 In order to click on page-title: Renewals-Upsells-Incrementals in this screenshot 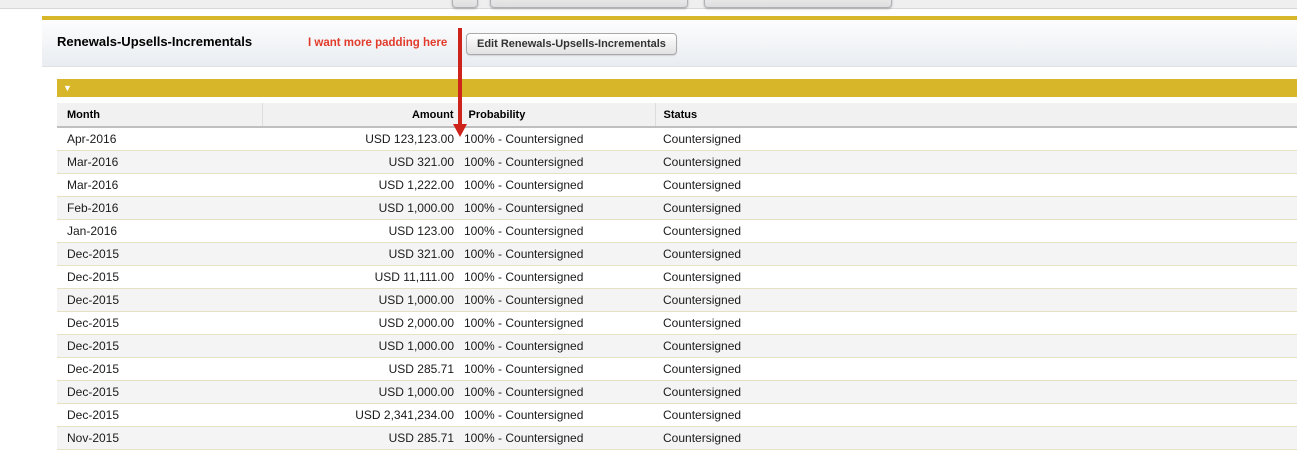, I will do `click(155, 41)`.